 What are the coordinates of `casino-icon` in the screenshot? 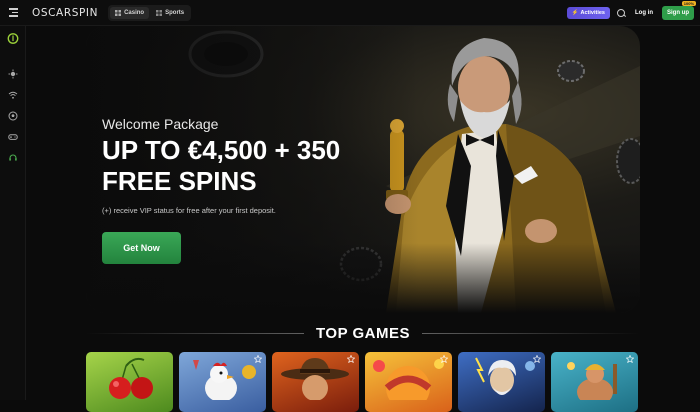 It's located at (118, 12).